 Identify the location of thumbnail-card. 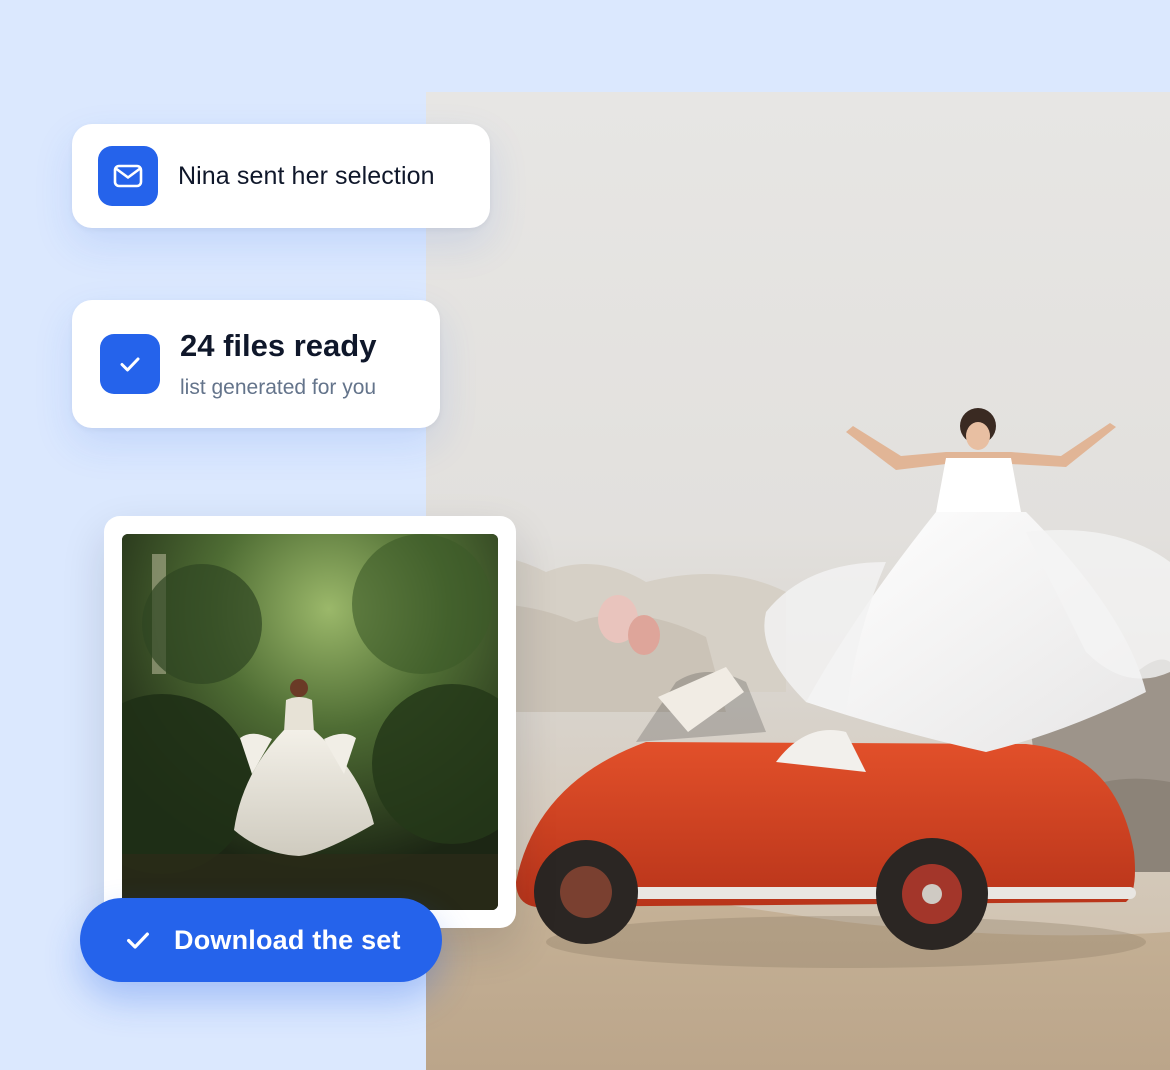
(310, 722).